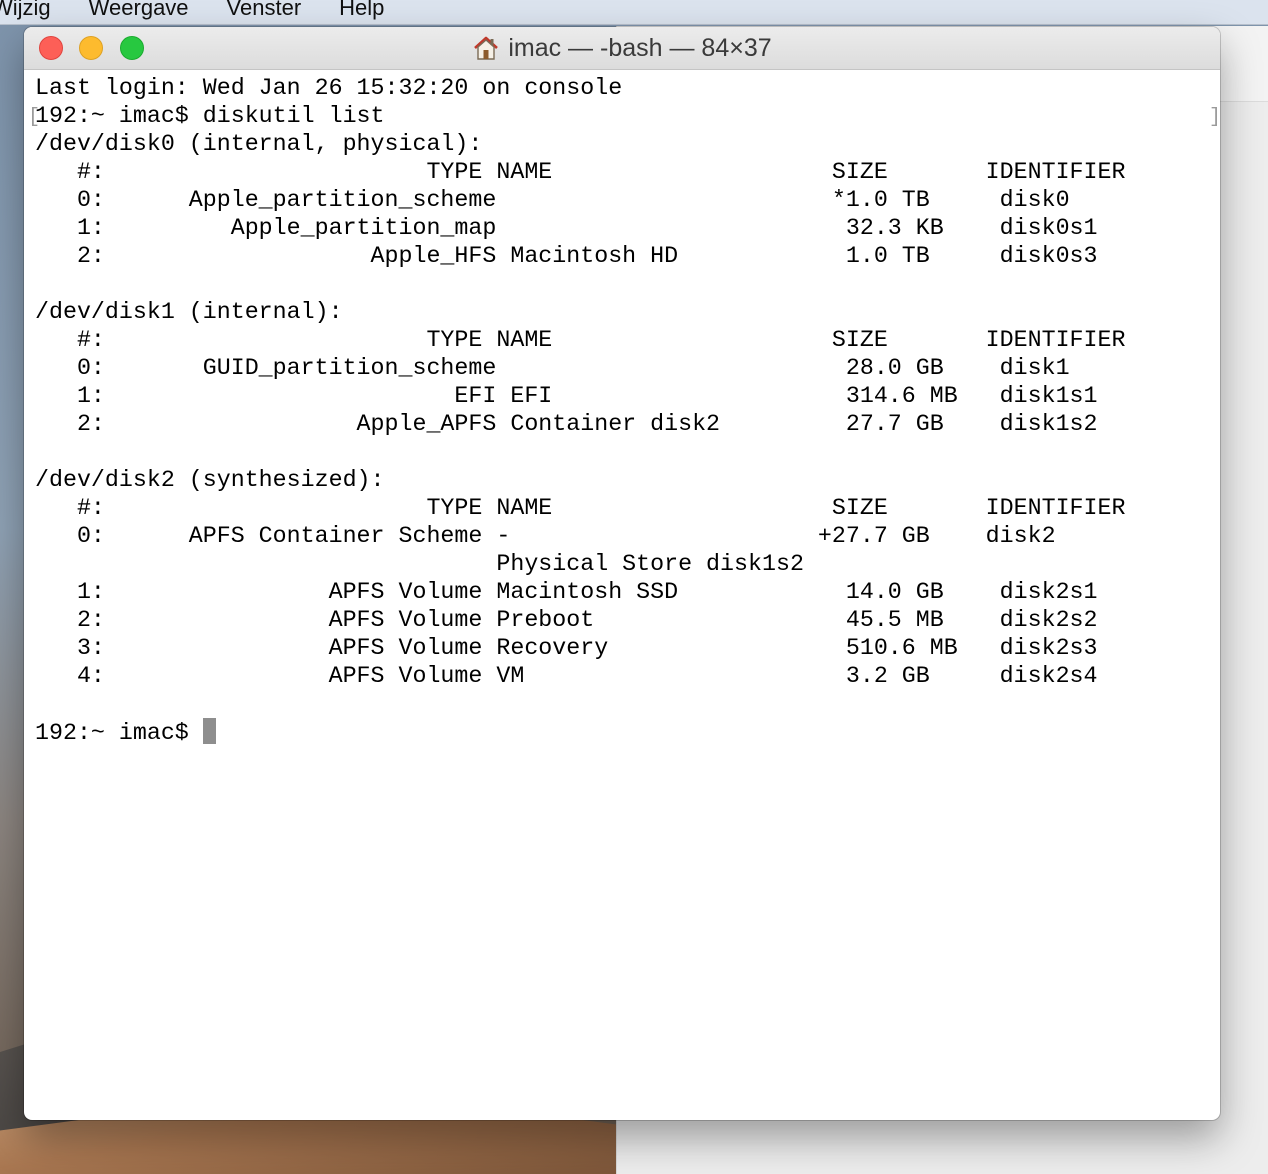 The height and width of the screenshot is (1174, 1268). I want to click on terminal-line: Physical Store disk1s2, so click(419, 564).